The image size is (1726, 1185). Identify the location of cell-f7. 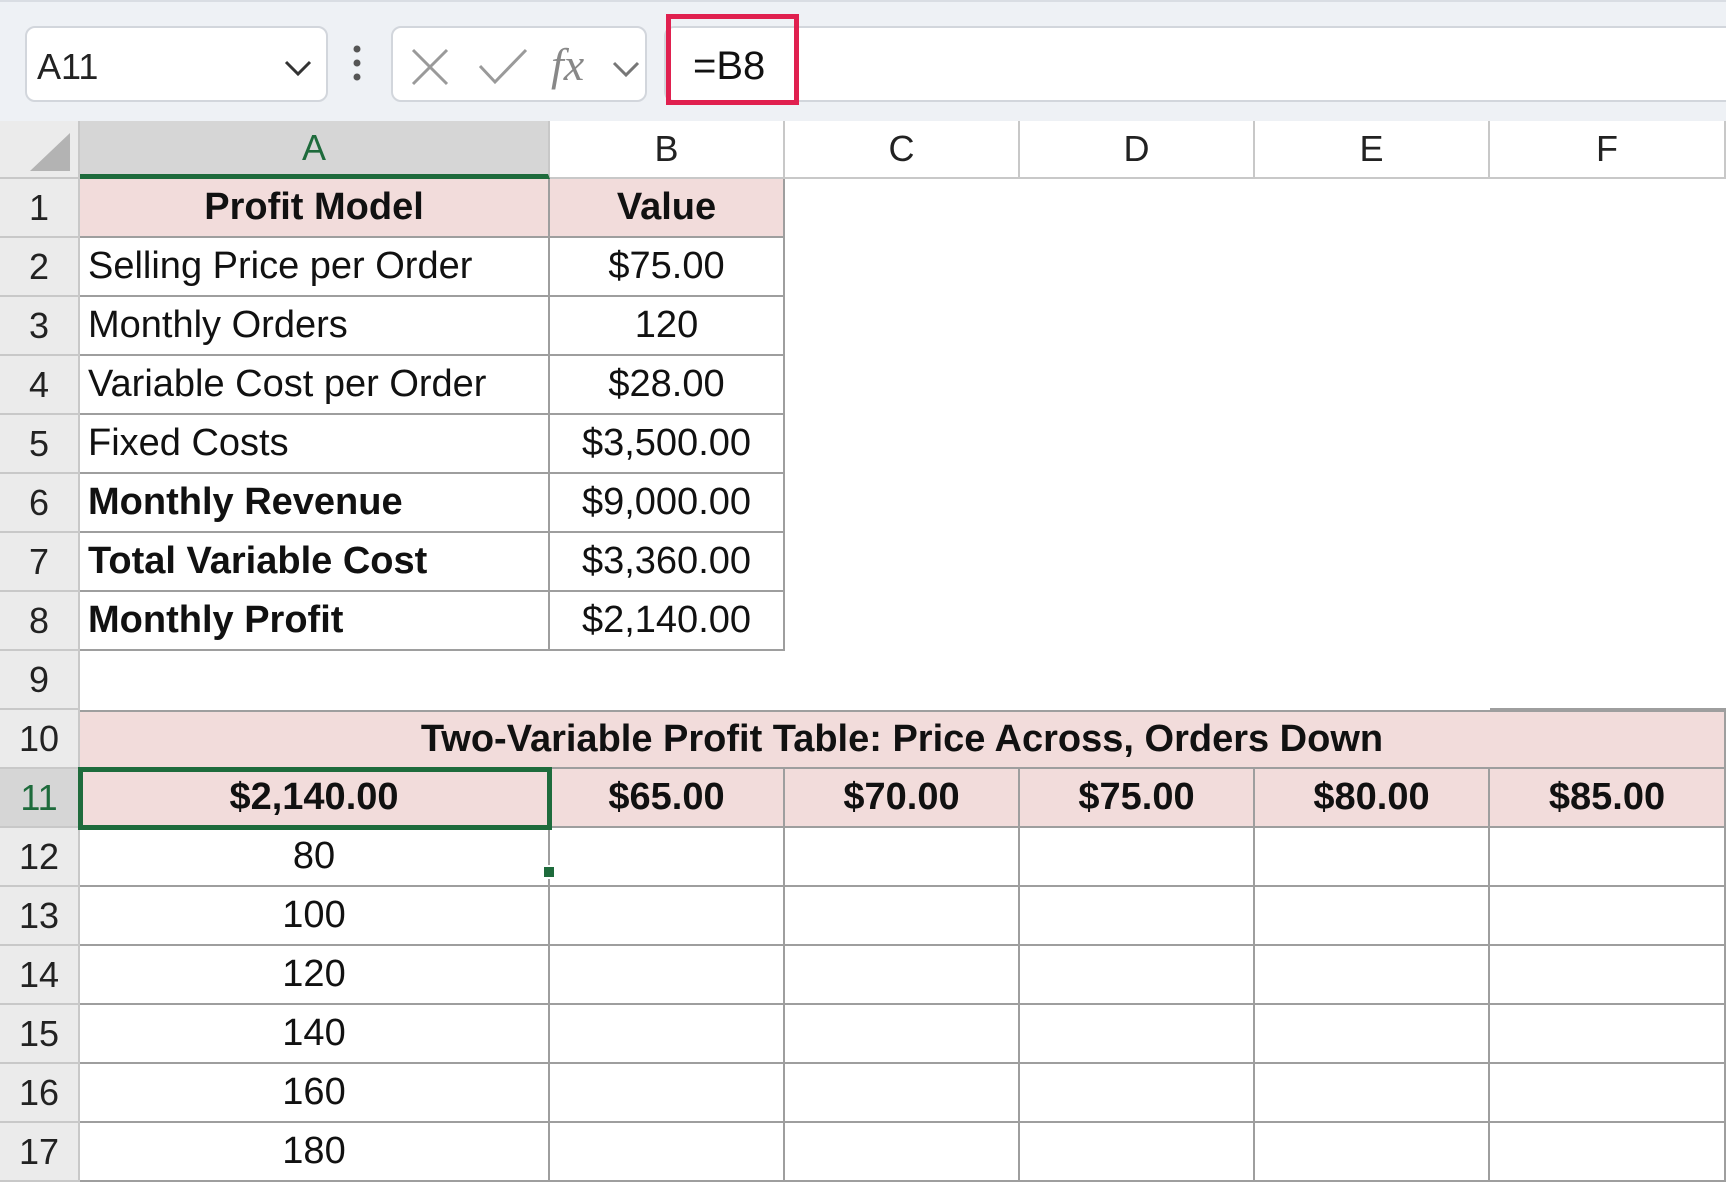
(1608, 562).